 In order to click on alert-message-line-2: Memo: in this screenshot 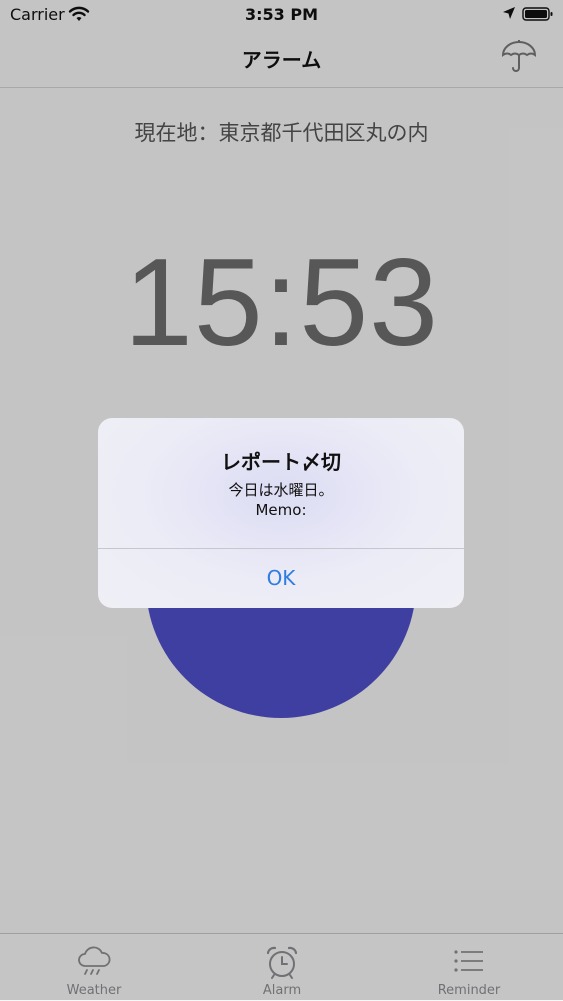, I will do `click(281, 510)`.